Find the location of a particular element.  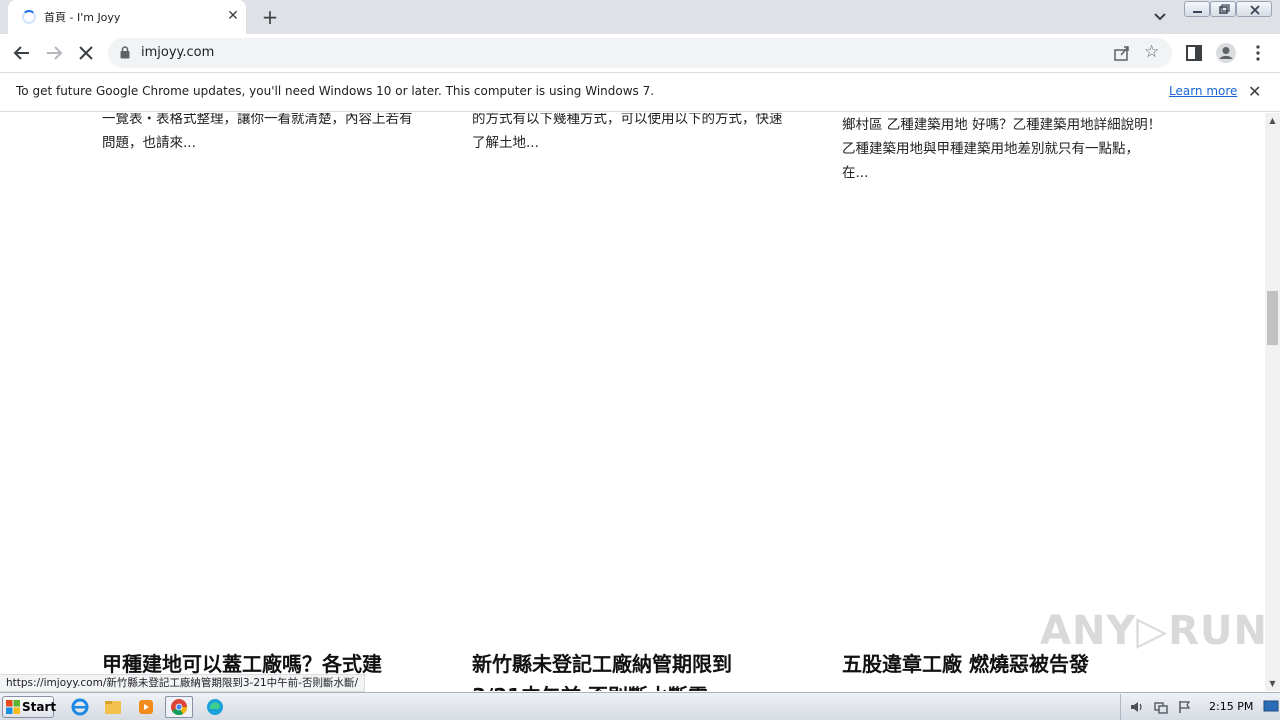

tab-home: 首頁 - I'm Joyy ✕ is located at coordinates (127, 17).